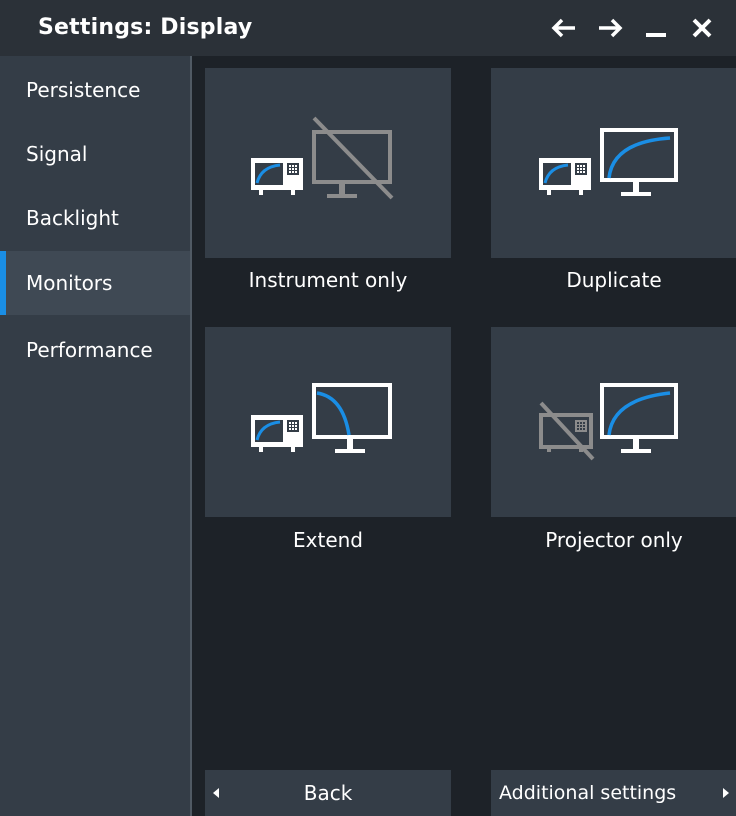 The height and width of the screenshot is (816, 736). I want to click on sidebar-item-label: Monitors, so click(69, 283).